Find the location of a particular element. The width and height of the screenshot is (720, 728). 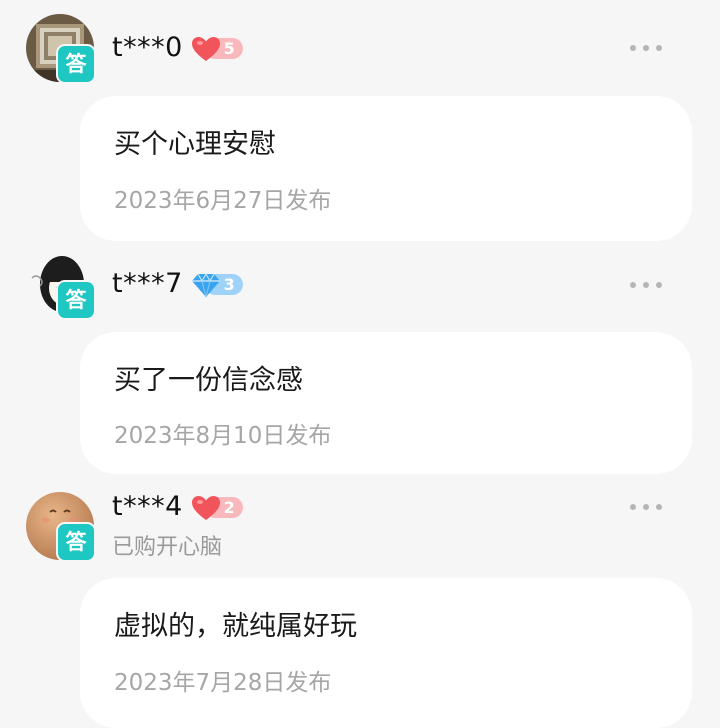

answer-content: 虚拟的，就纯属好玩 is located at coordinates (235, 626).